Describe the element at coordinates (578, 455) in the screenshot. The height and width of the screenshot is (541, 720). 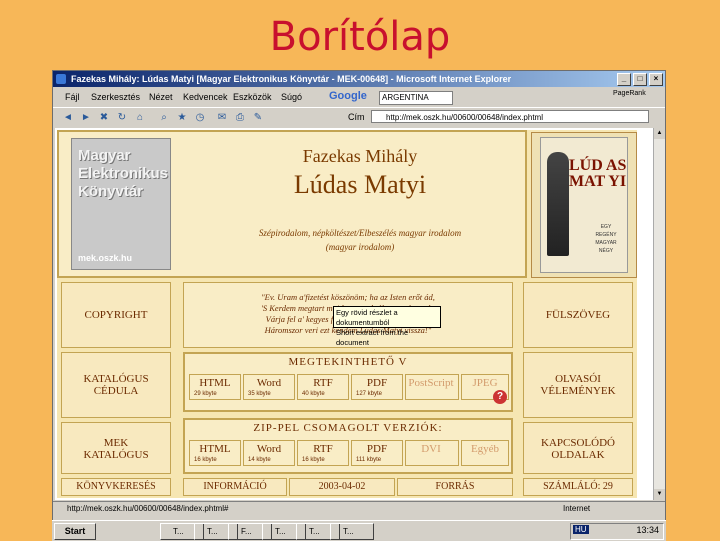
I see `related-pages-line2: OLDALAK` at that location.